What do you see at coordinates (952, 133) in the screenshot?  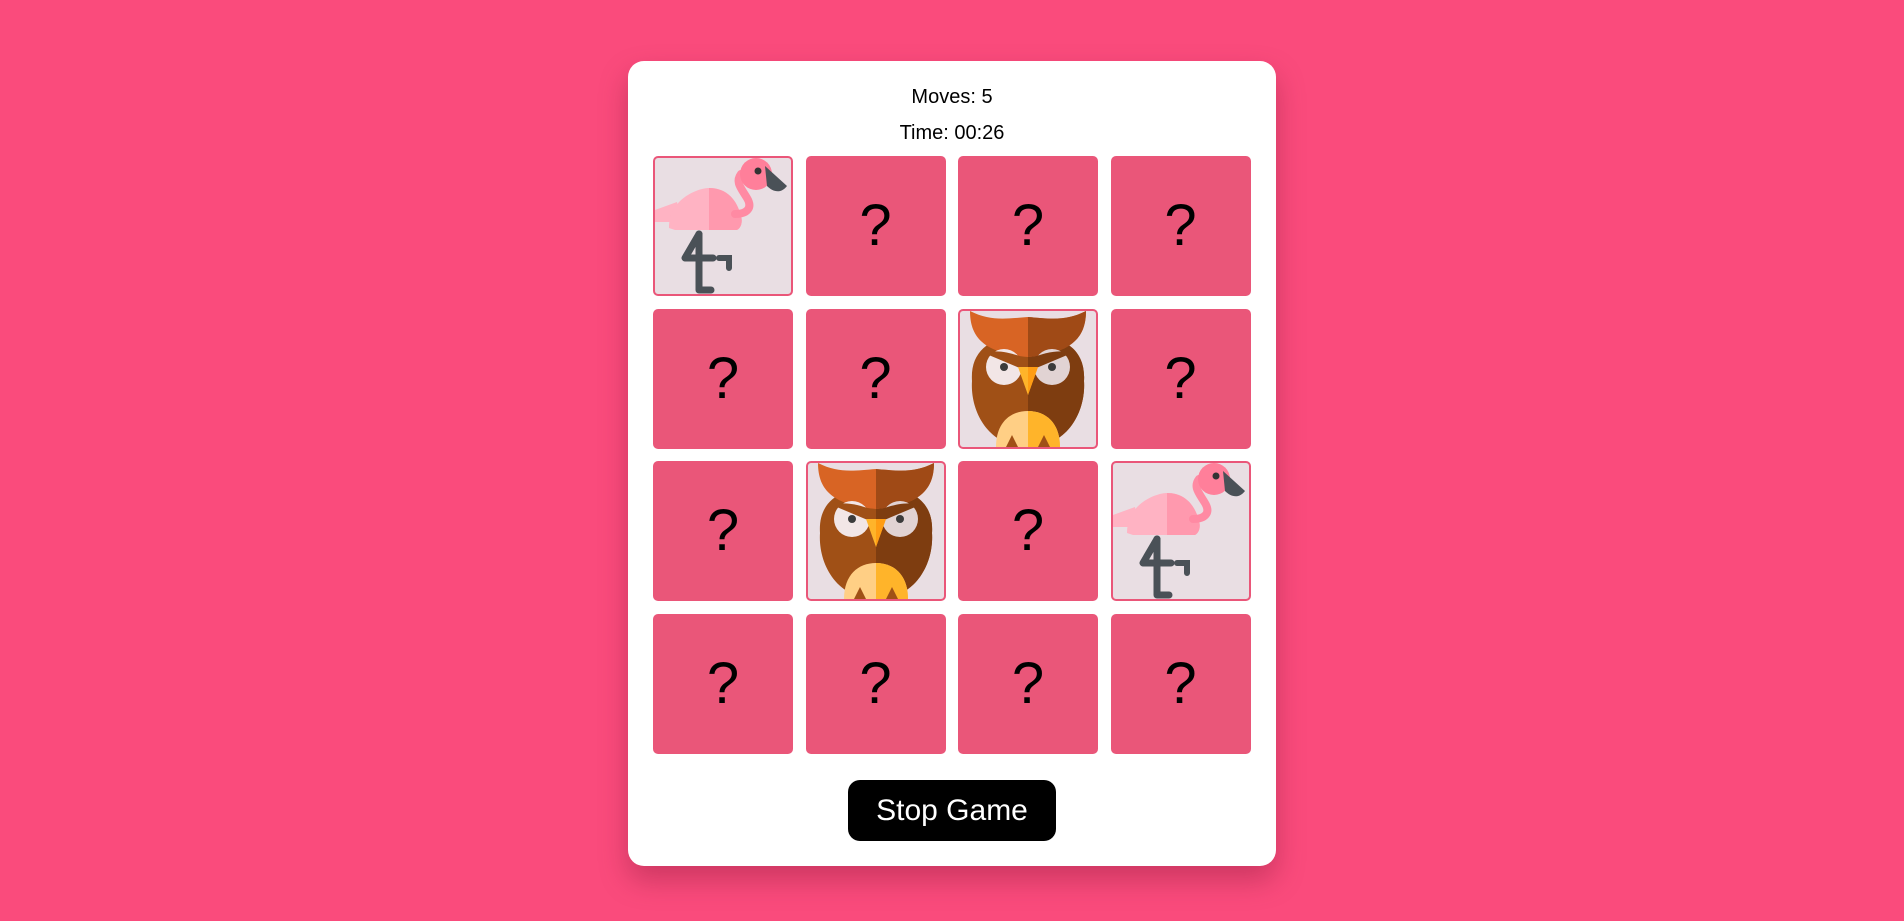 I see `timer: Time: 00:26` at bounding box center [952, 133].